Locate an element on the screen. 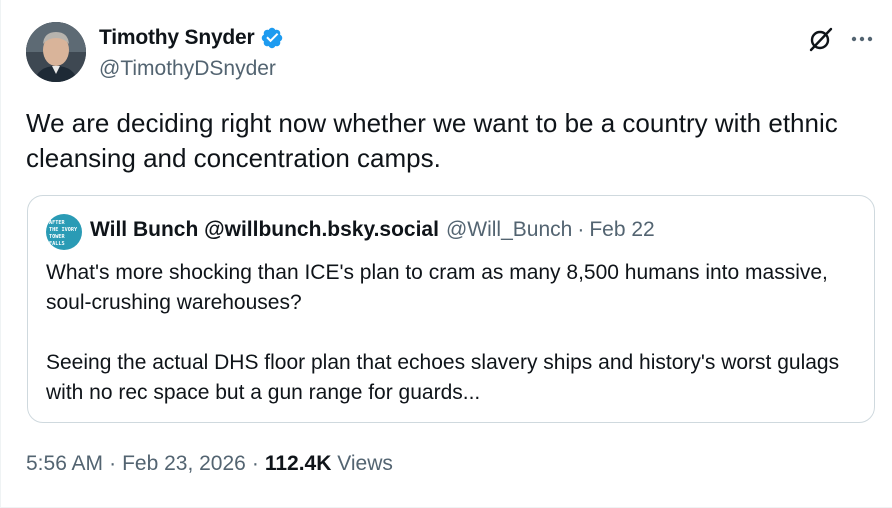  author-avatar-image is located at coordinates (56, 52).